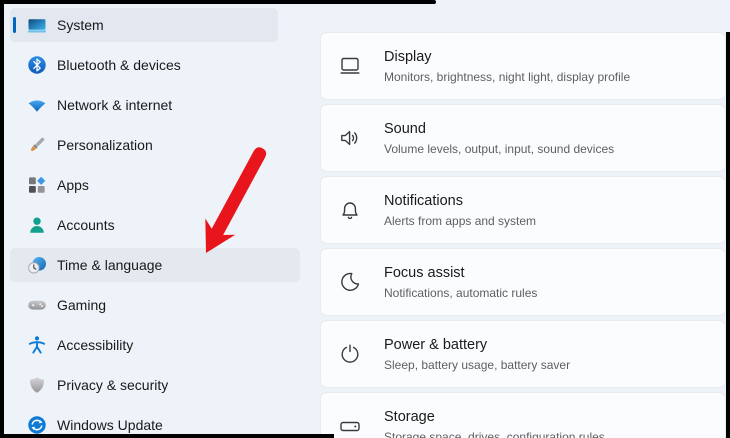  I want to click on sidebar-item-network-internet: Network & internet, so click(155, 105).